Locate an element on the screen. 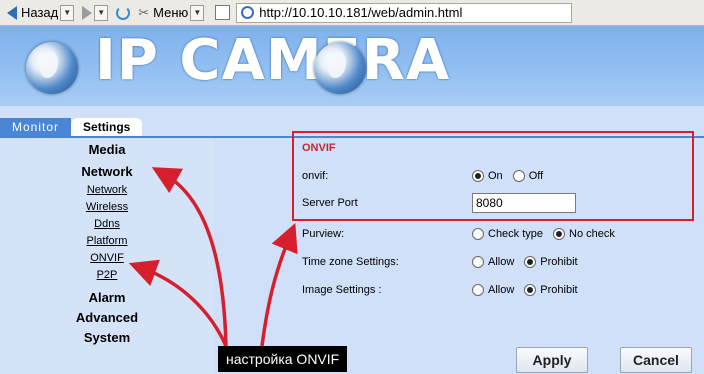  sidebar-subitem-onvif: ONVIF is located at coordinates (107, 258).